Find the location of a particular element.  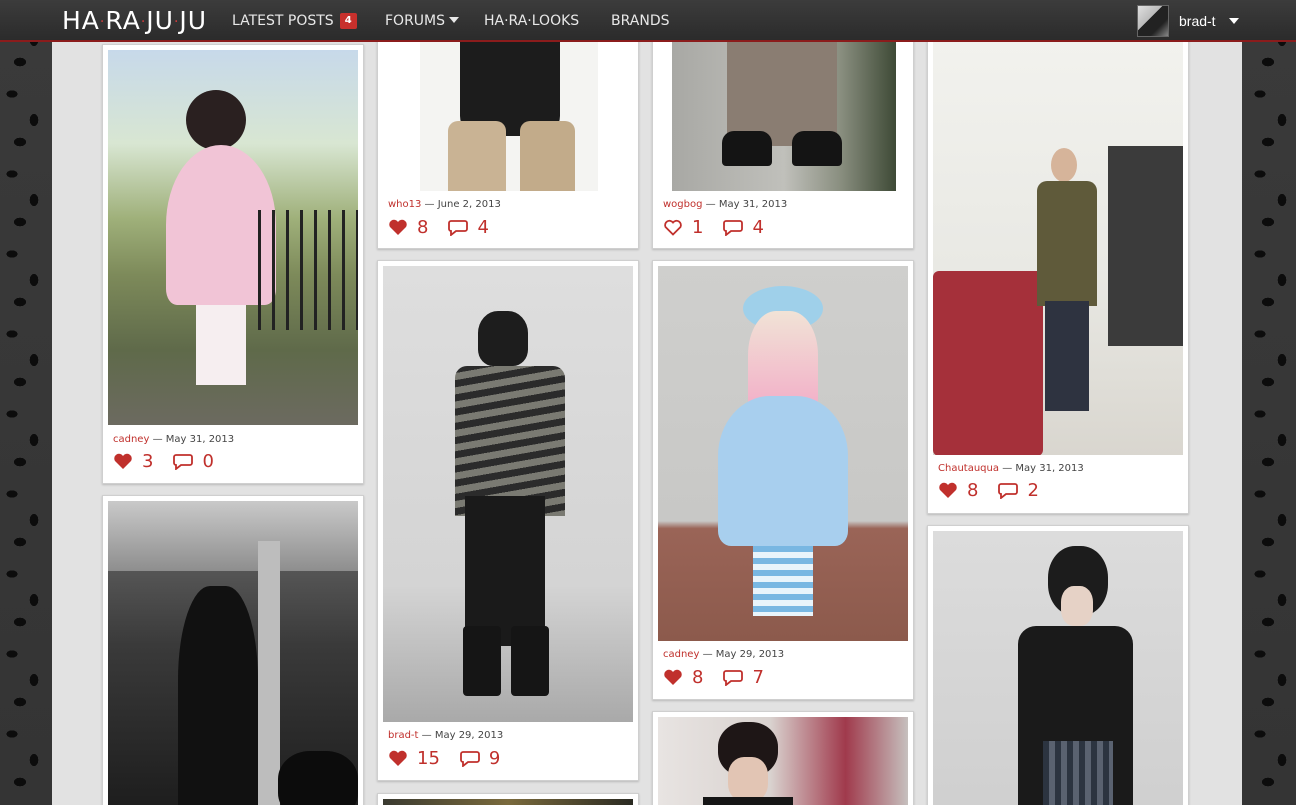

author-link: brad-t is located at coordinates (403, 735).